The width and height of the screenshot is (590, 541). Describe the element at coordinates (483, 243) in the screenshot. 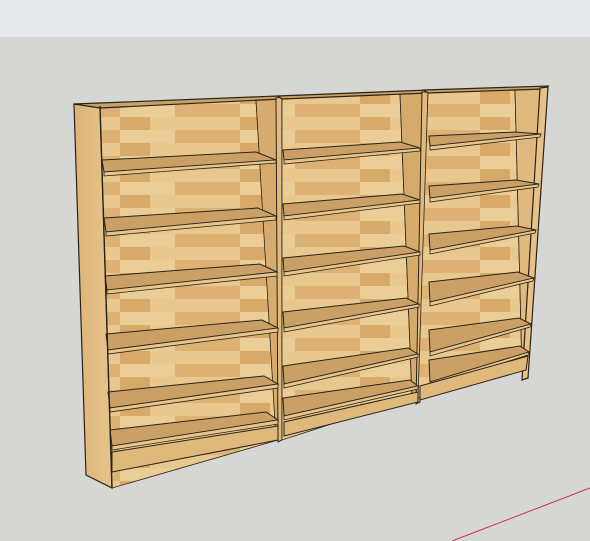

I see `right-bookcase` at that location.